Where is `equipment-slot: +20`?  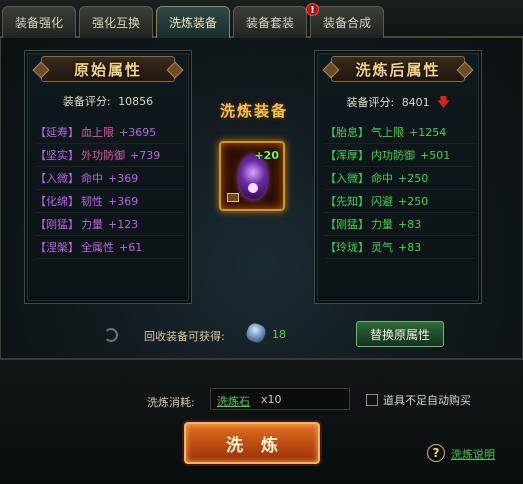
equipment-slot: +20 is located at coordinates (252, 176).